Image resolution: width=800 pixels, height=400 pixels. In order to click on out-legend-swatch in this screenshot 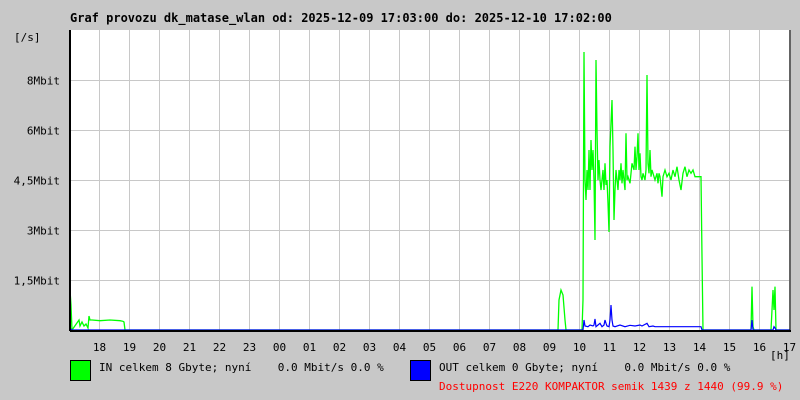, I will do `click(420, 370)`.